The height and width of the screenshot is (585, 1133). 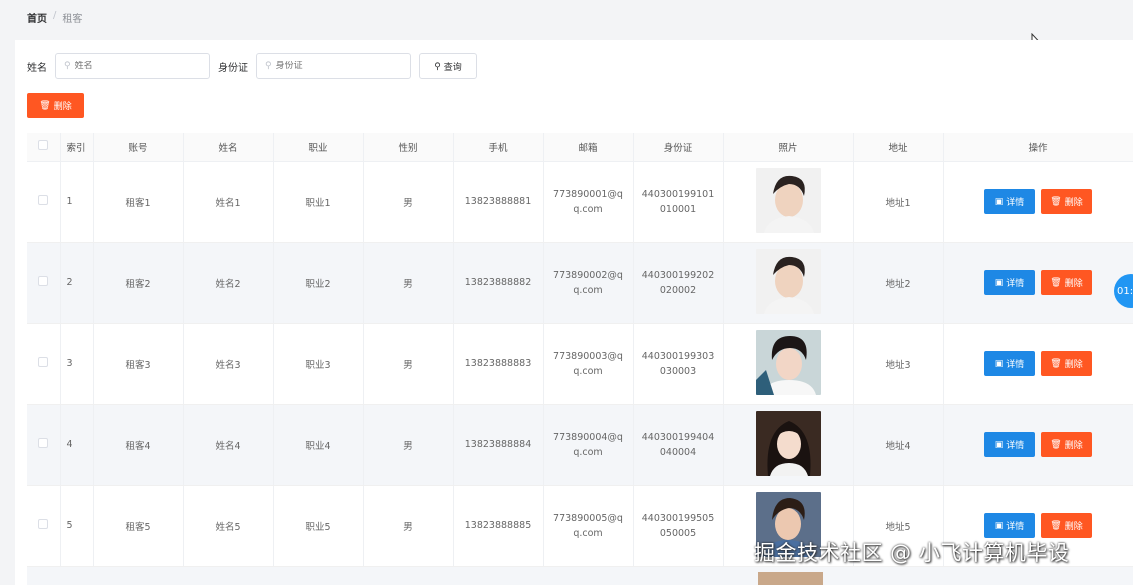 What do you see at coordinates (678, 202) in the screenshot?
I see `cell-idcard: 440300199101010001` at bounding box center [678, 202].